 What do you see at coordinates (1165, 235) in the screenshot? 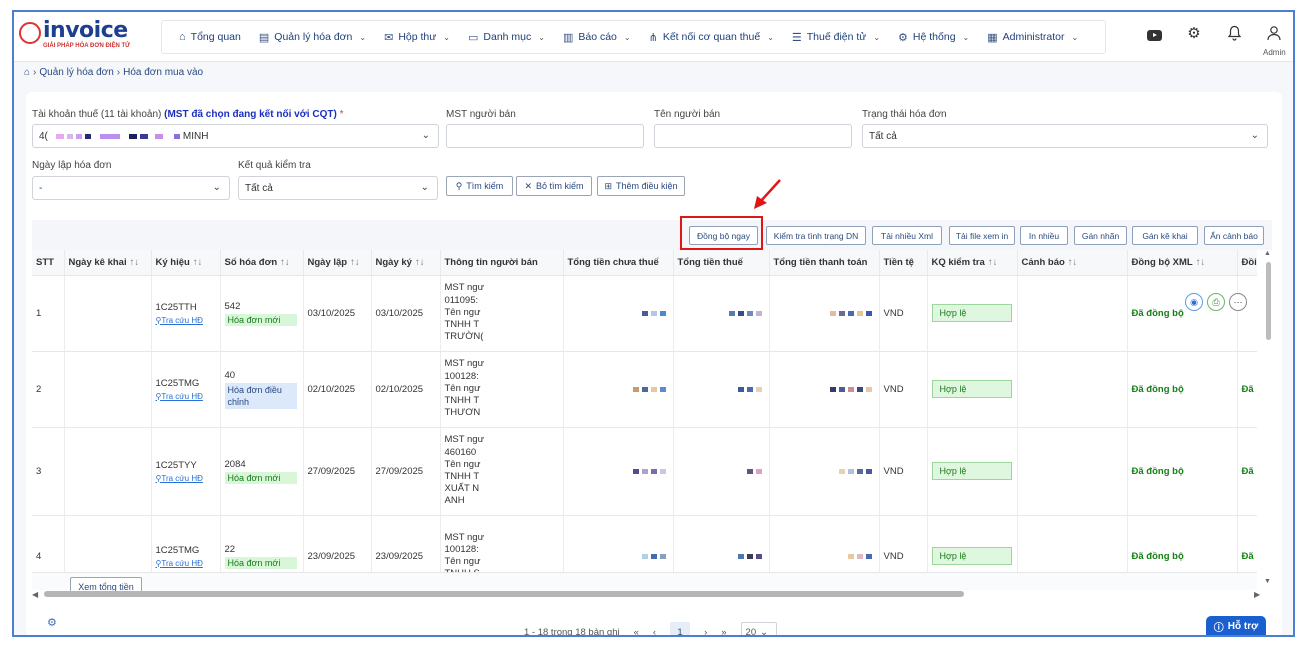
I see `assign-declaration-button: Gán kê khai` at bounding box center [1165, 235].